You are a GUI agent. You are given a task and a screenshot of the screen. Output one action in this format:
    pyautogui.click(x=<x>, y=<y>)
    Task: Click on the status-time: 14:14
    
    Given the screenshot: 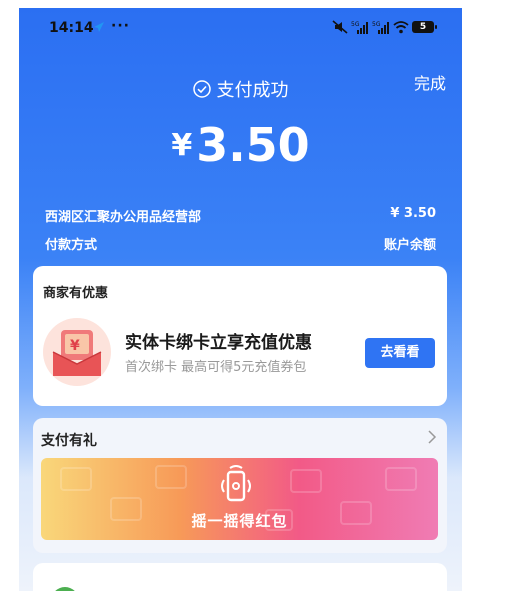 What is the action you would take?
    pyautogui.click(x=71, y=28)
    